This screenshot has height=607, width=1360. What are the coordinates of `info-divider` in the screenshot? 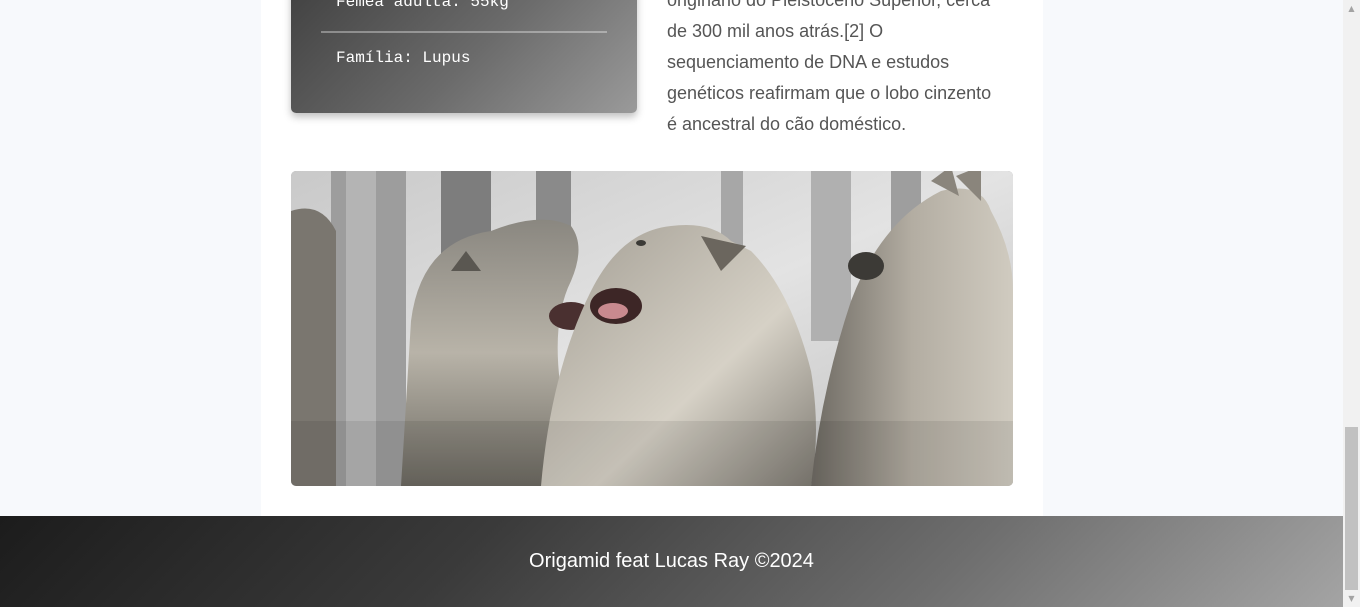 It's located at (464, 32).